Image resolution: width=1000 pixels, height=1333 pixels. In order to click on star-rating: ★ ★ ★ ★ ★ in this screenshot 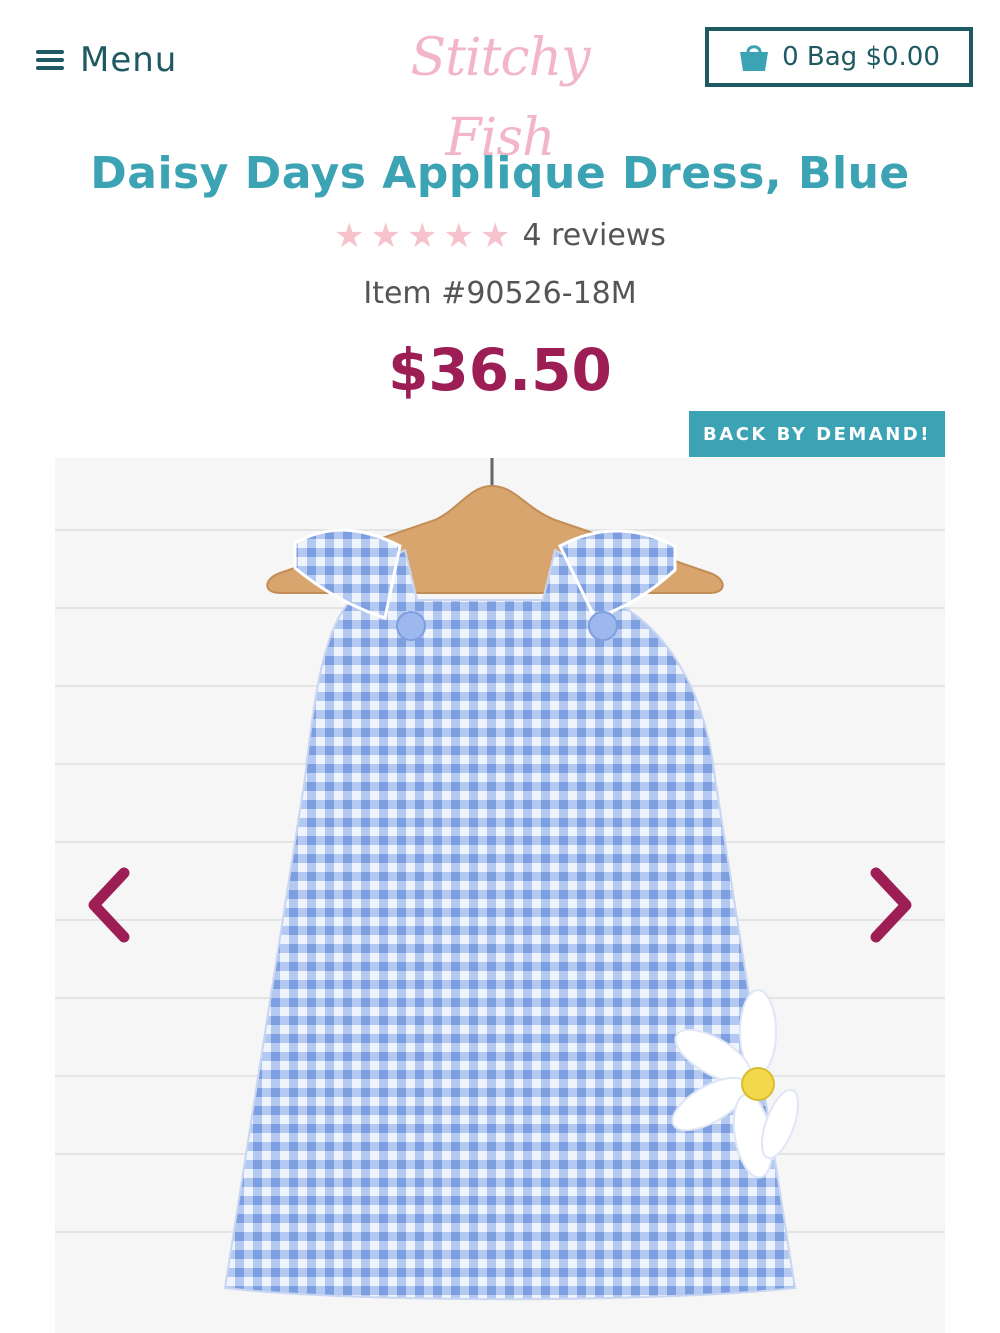, I will do `click(422, 236)`.